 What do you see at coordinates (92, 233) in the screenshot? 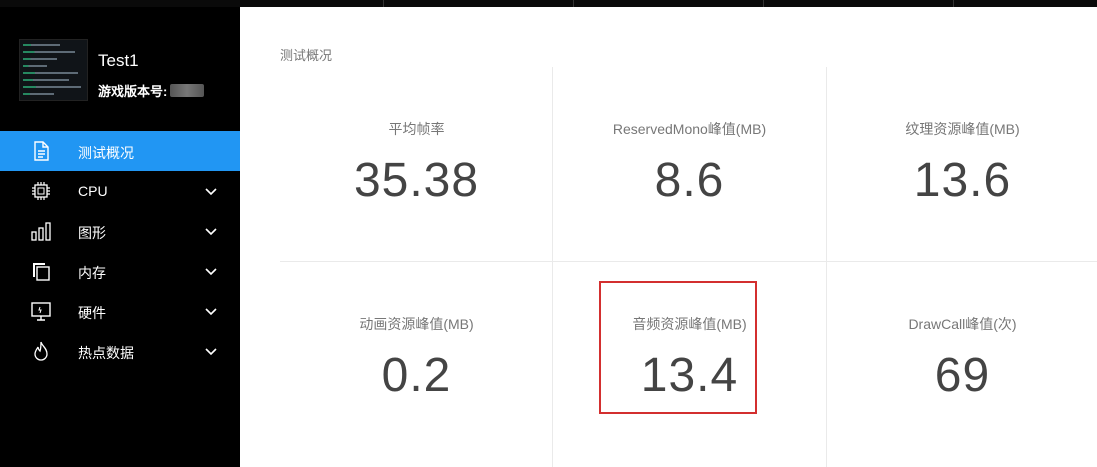
I see `sidebar-item-label: 图形` at bounding box center [92, 233].